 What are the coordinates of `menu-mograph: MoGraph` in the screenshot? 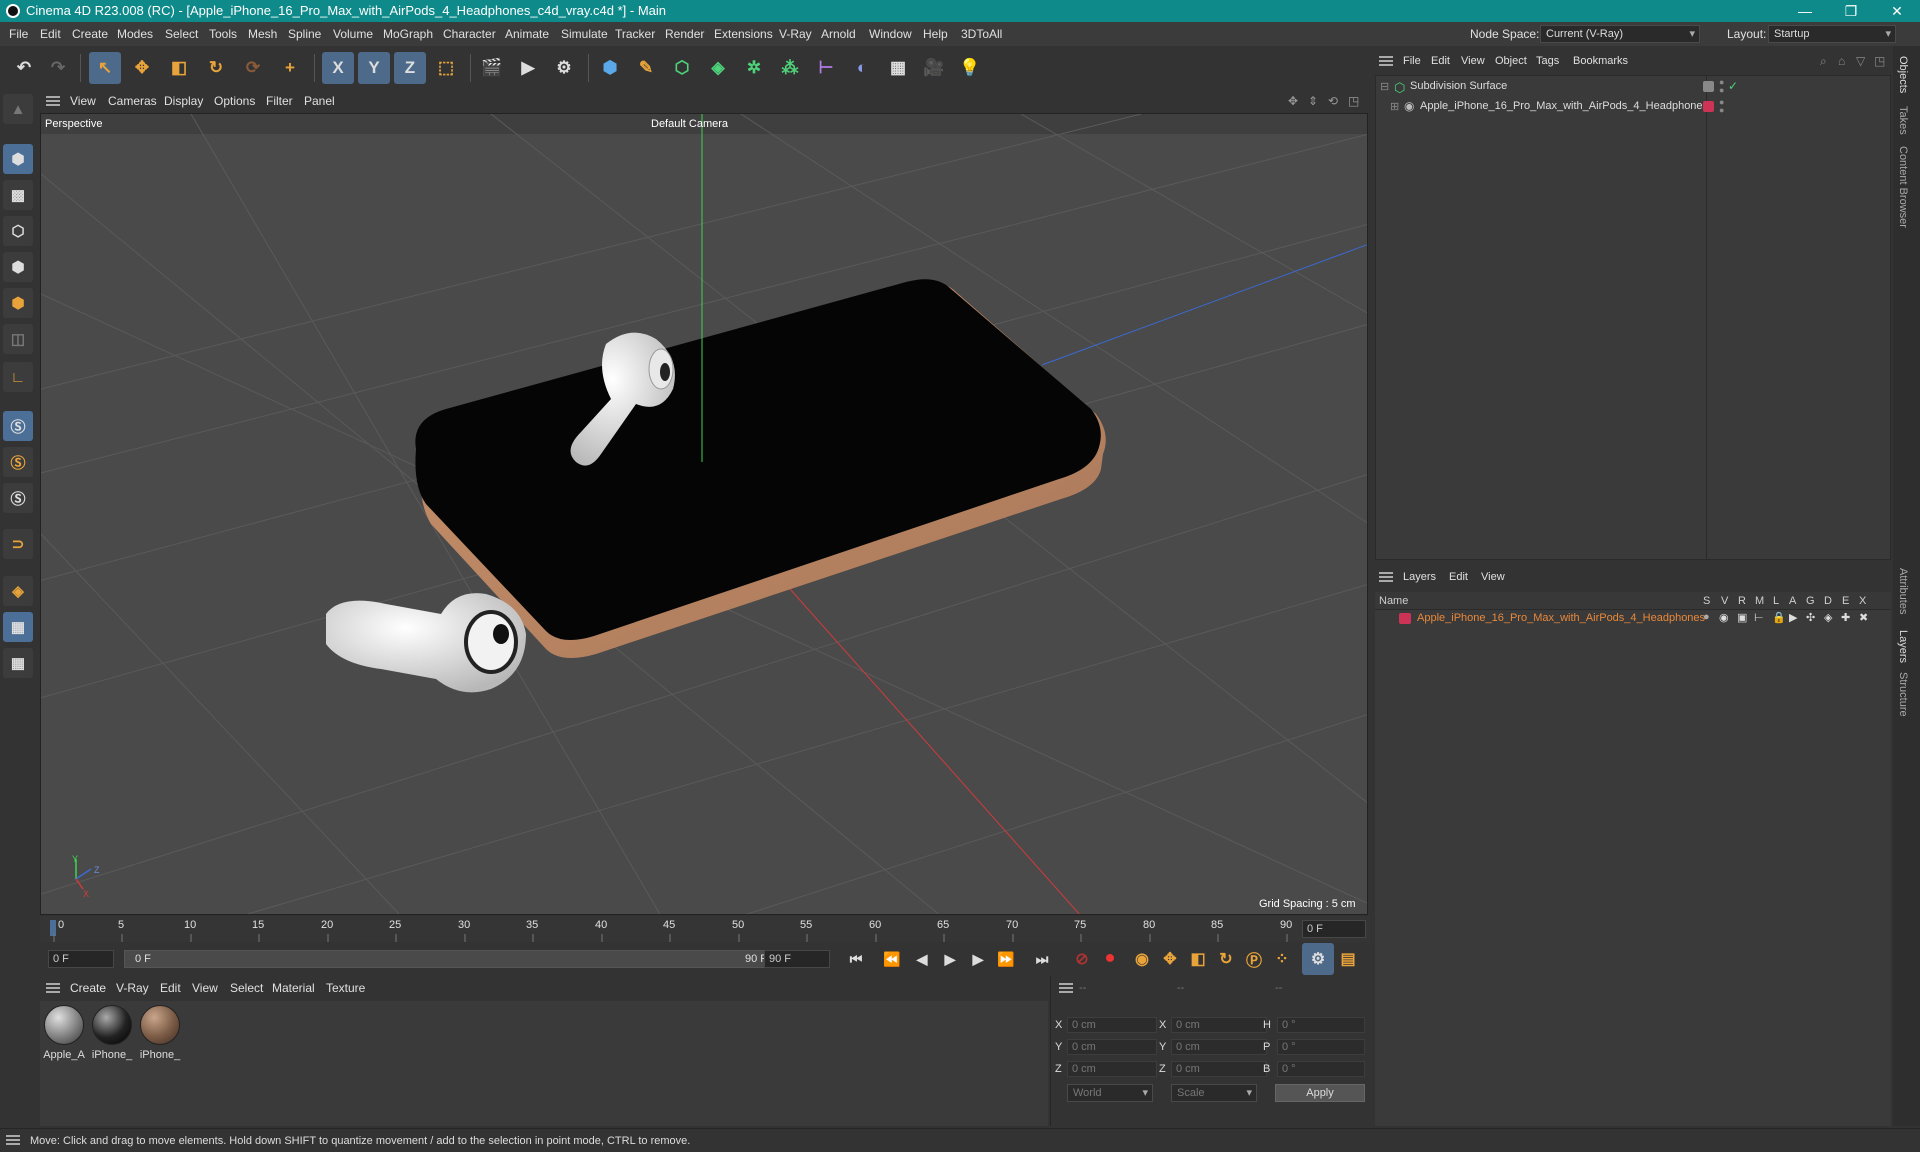 It's located at (408, 34).